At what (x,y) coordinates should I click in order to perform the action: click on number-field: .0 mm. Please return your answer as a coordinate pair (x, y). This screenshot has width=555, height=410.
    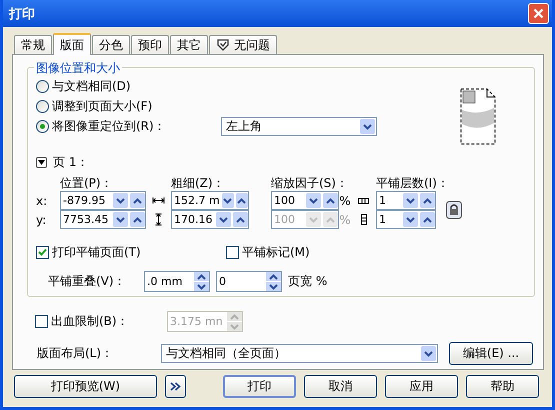
    Looking at the image, I should click on (177, 281).